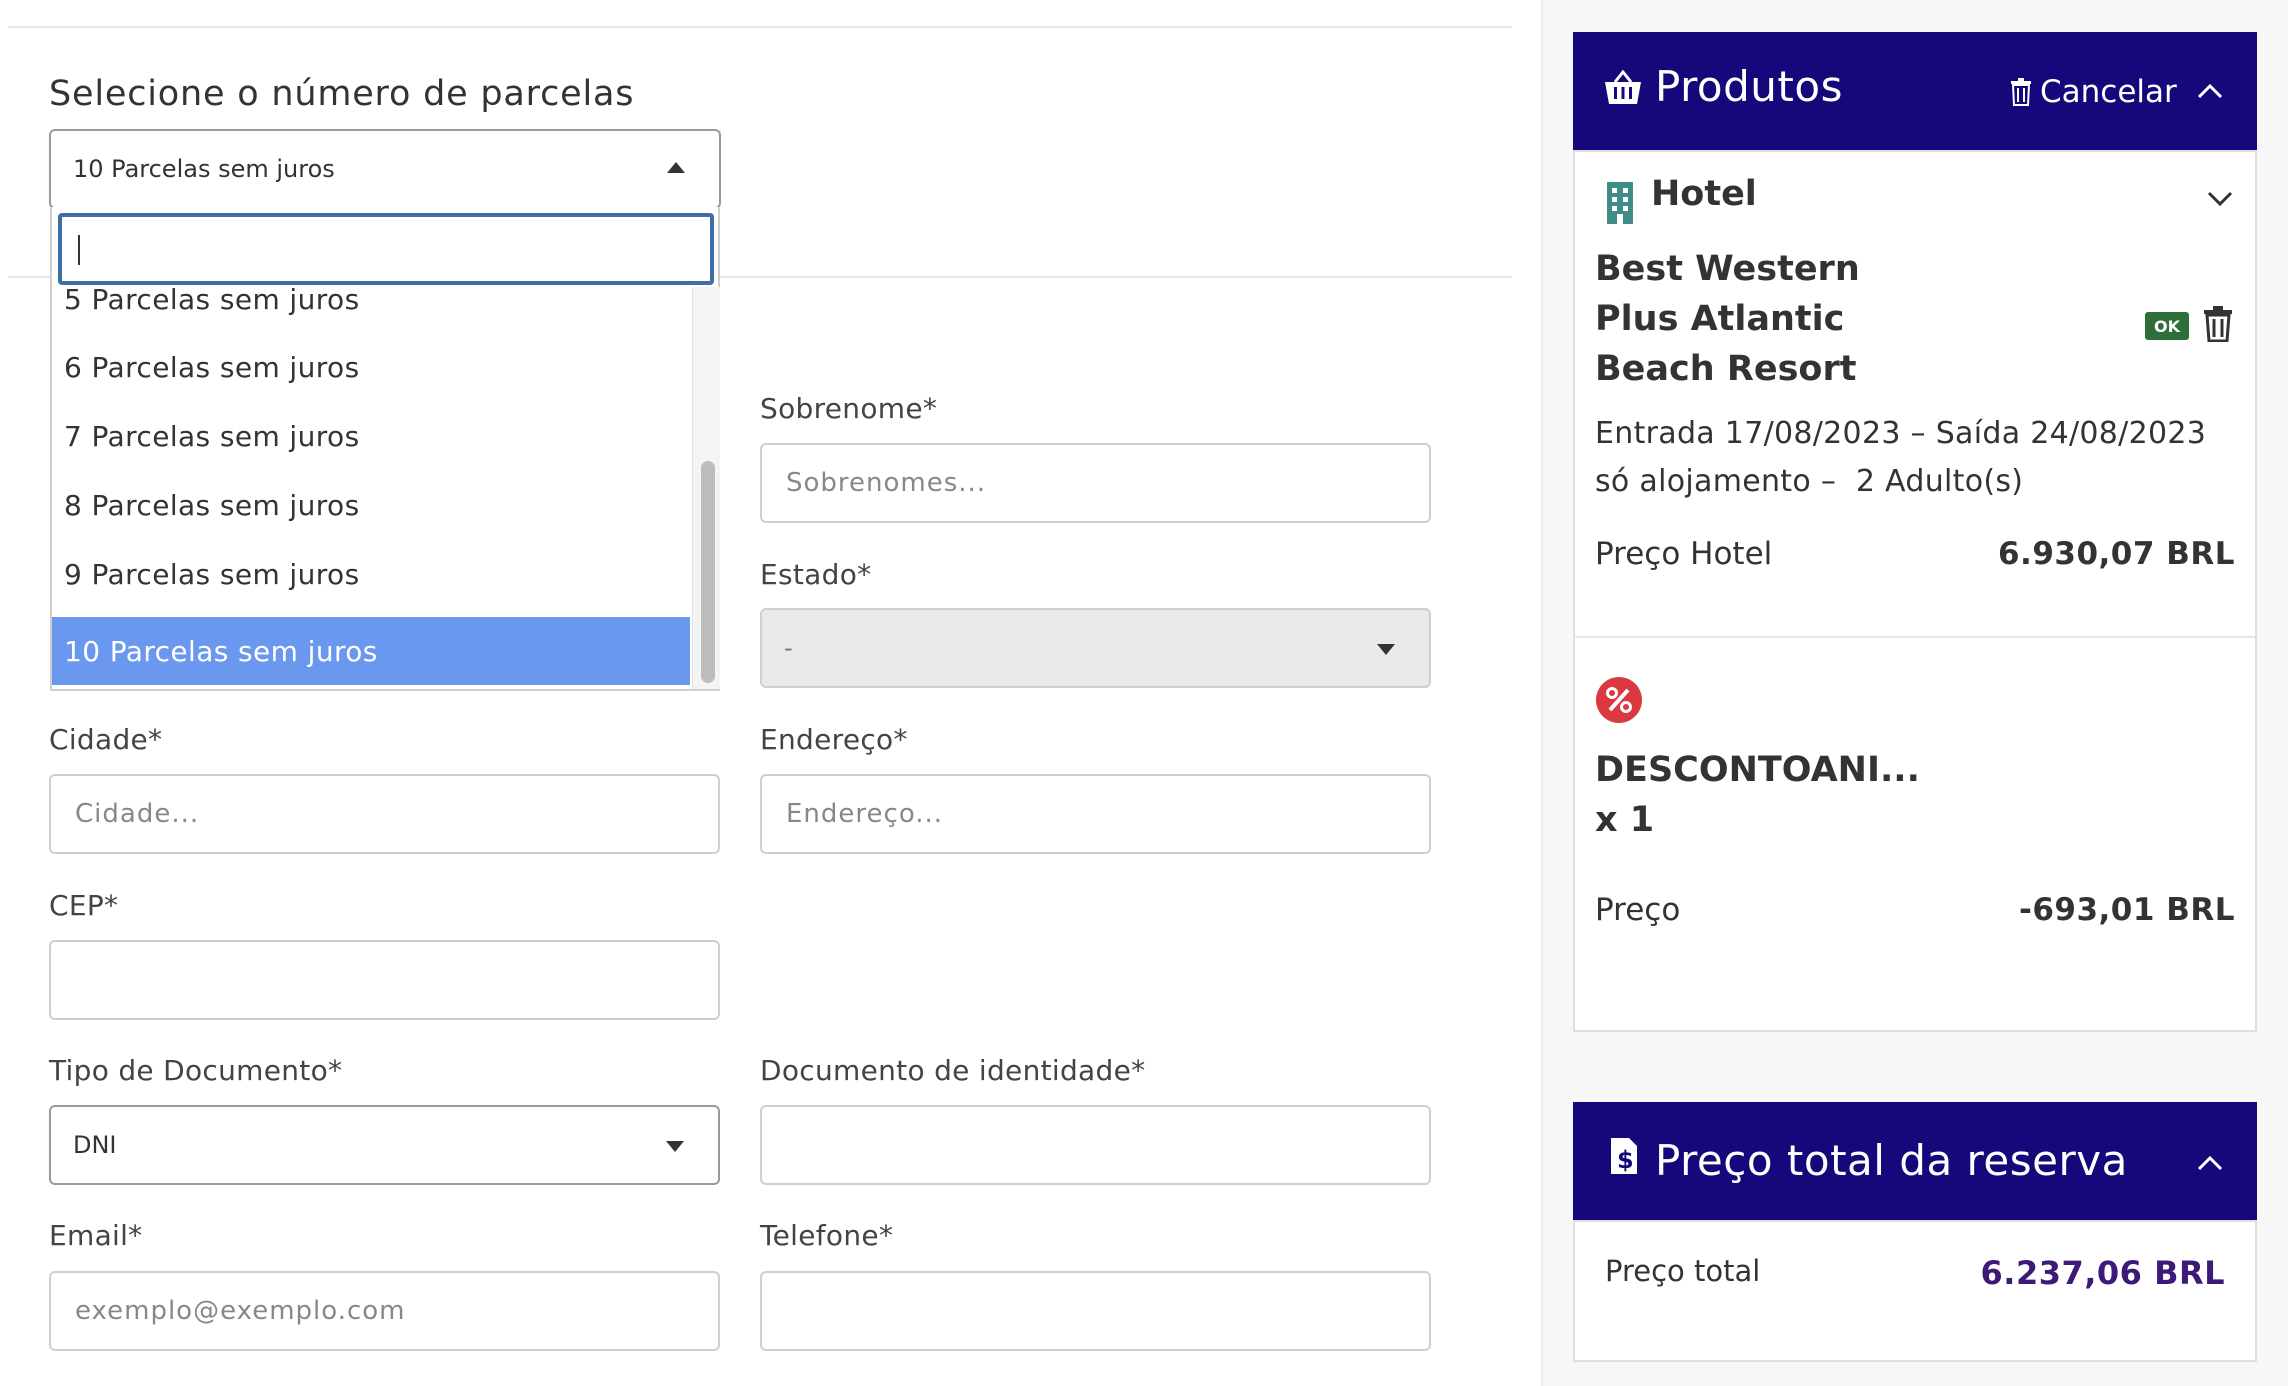 The image size is (2288, 1386). Describe the element at coordinates (2167, 326) in the screenshot. I see `status-badge: OK` at that location.